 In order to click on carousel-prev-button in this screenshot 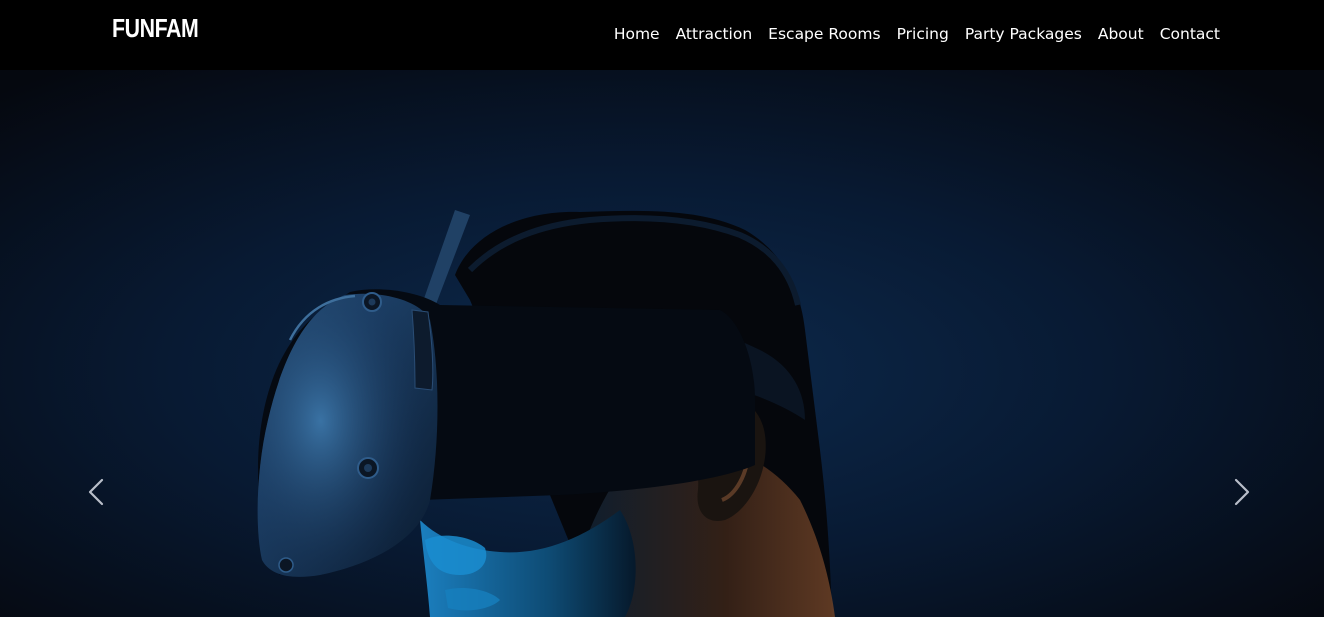, I will do `click(96, 492)`.